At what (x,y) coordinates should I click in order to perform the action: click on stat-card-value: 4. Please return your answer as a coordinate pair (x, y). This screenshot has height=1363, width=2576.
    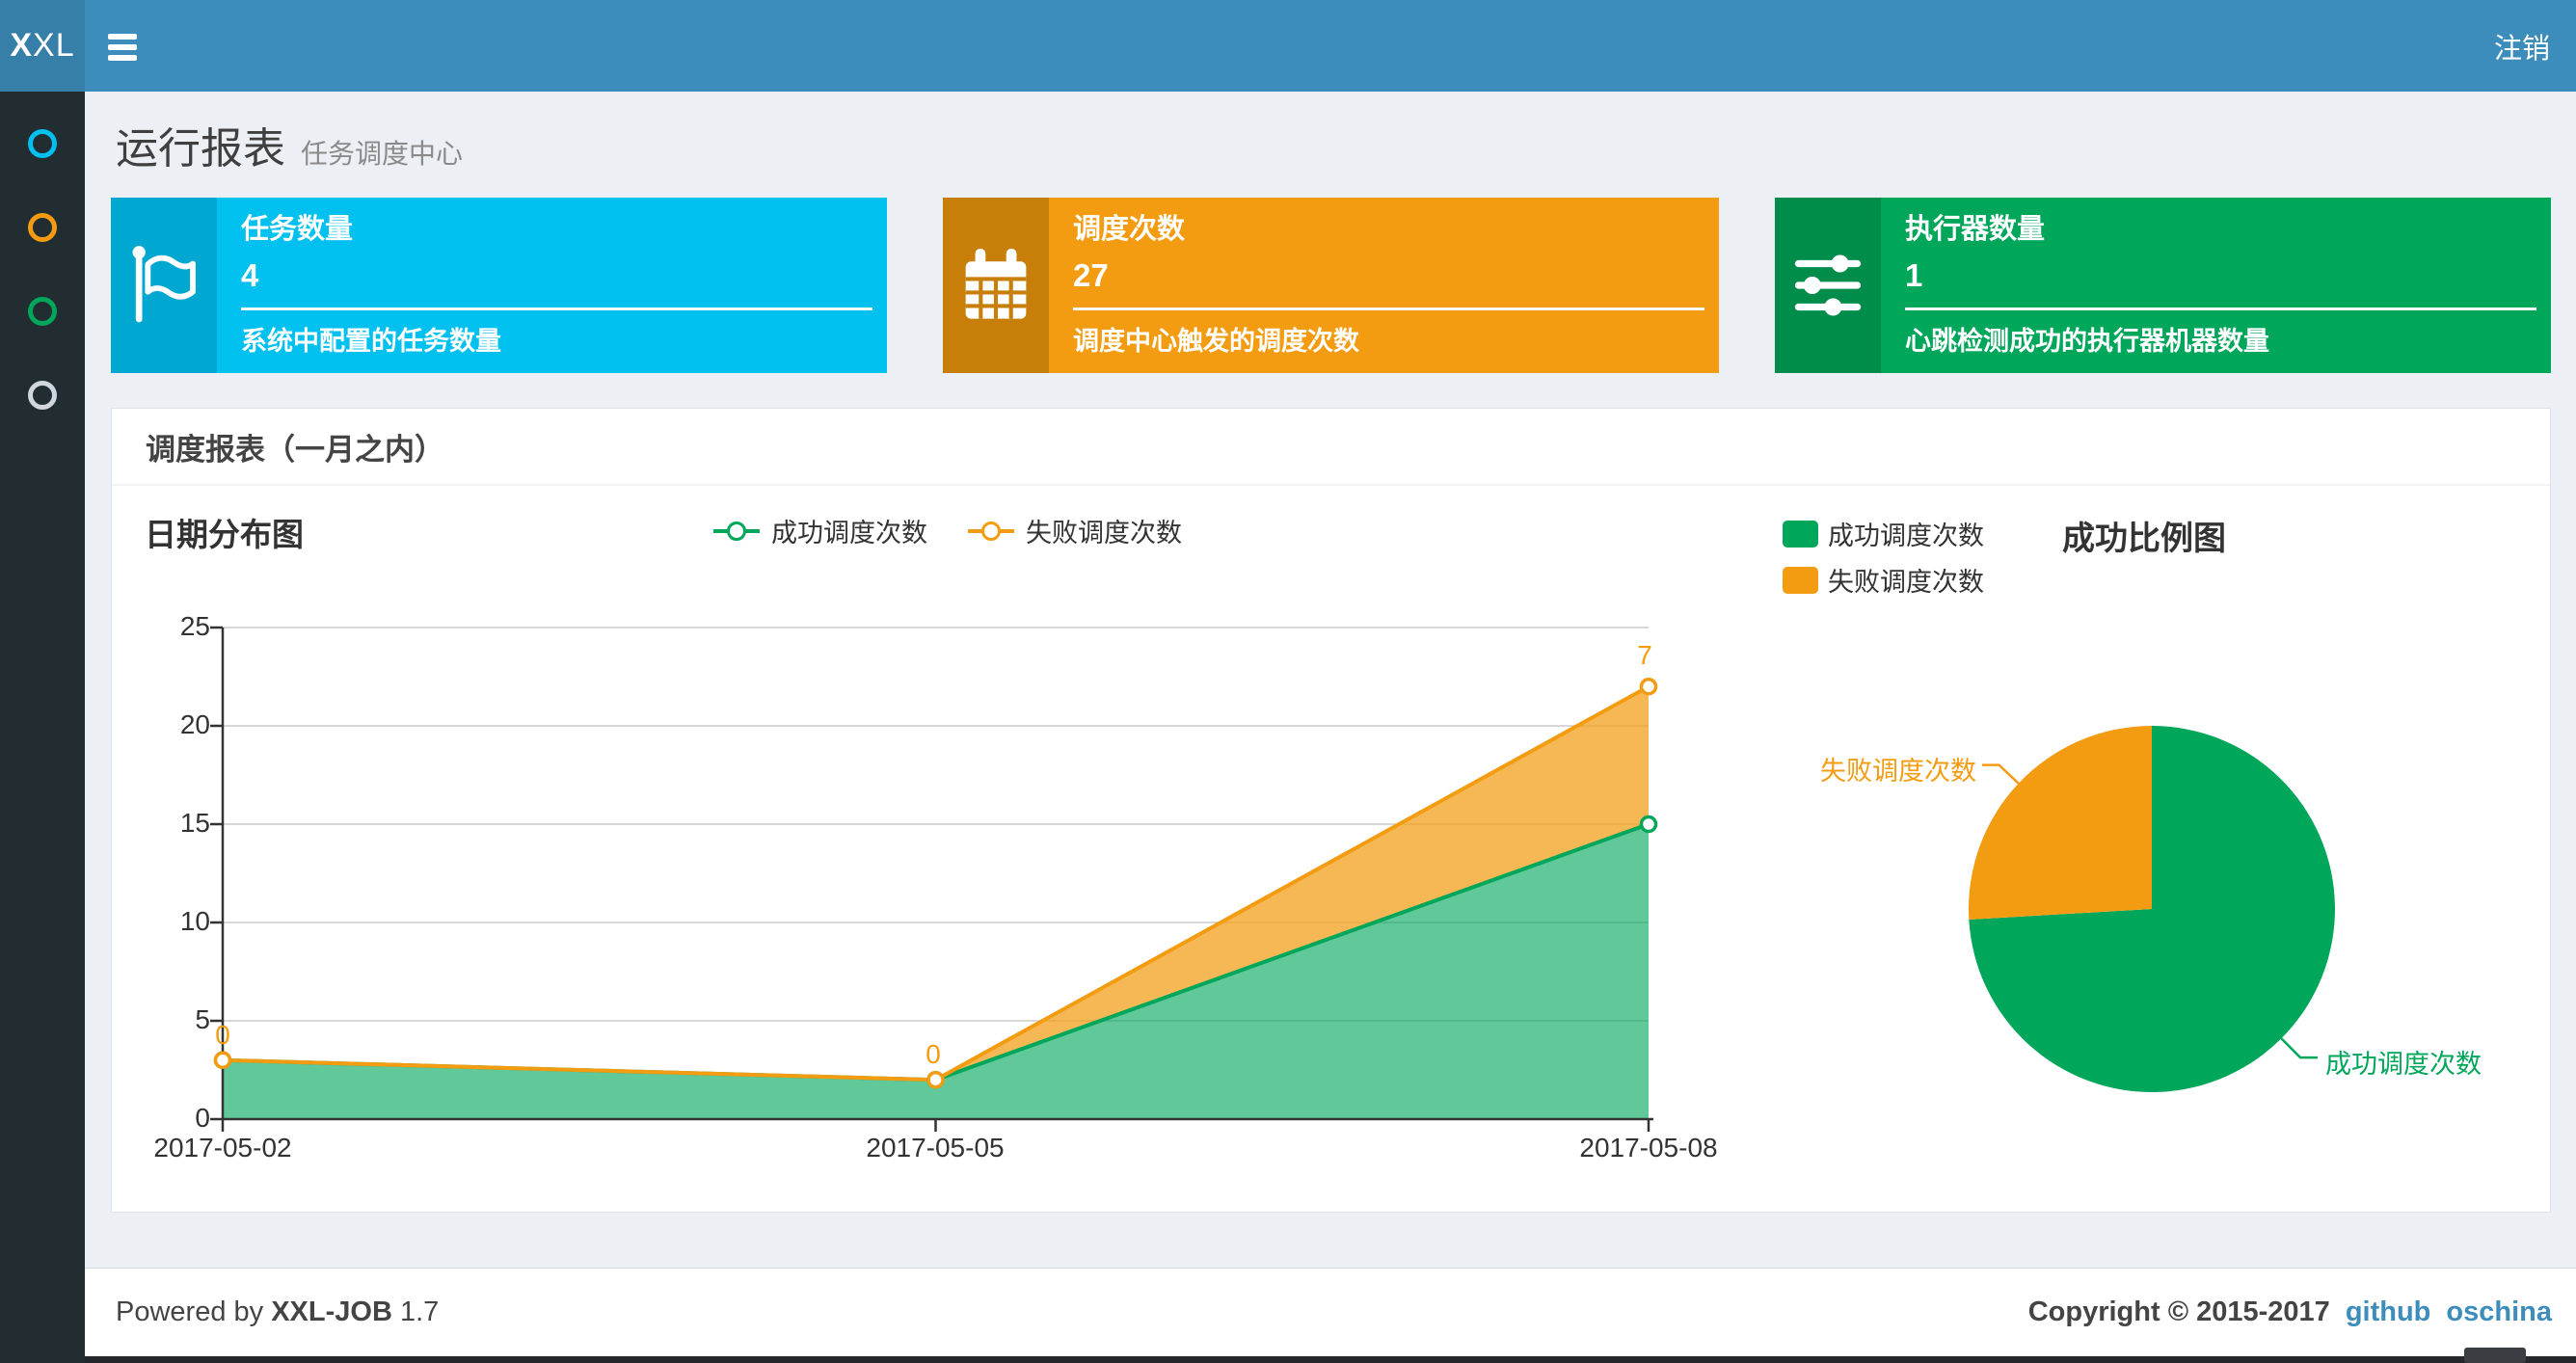
    Looking at the image, I should click on (250, 274).